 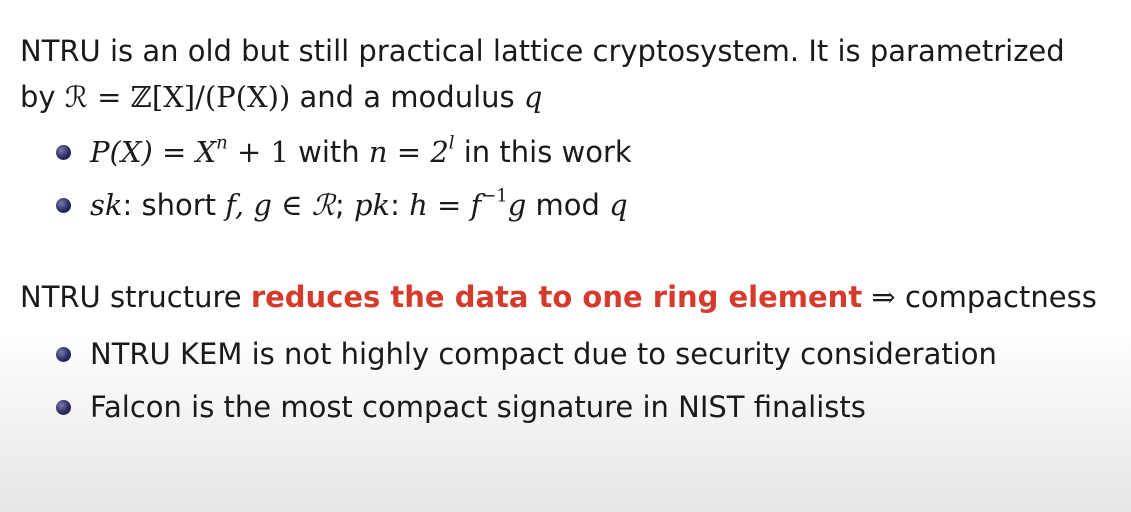 What do you see at coordinates (372, 205) in the screenshot?
I see `math-pk: pk` at bounding box center [372, 205].